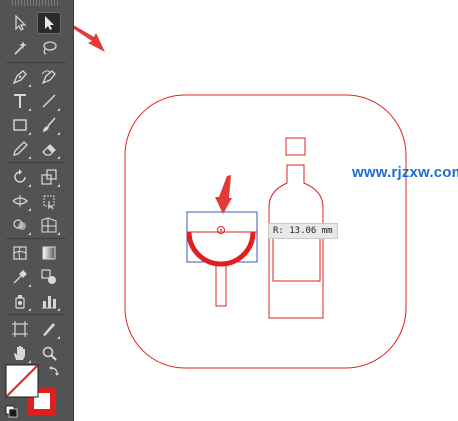 This screenshot has width=458, height=421. I want to click on direct-arrow-icon, so click(49, 23).